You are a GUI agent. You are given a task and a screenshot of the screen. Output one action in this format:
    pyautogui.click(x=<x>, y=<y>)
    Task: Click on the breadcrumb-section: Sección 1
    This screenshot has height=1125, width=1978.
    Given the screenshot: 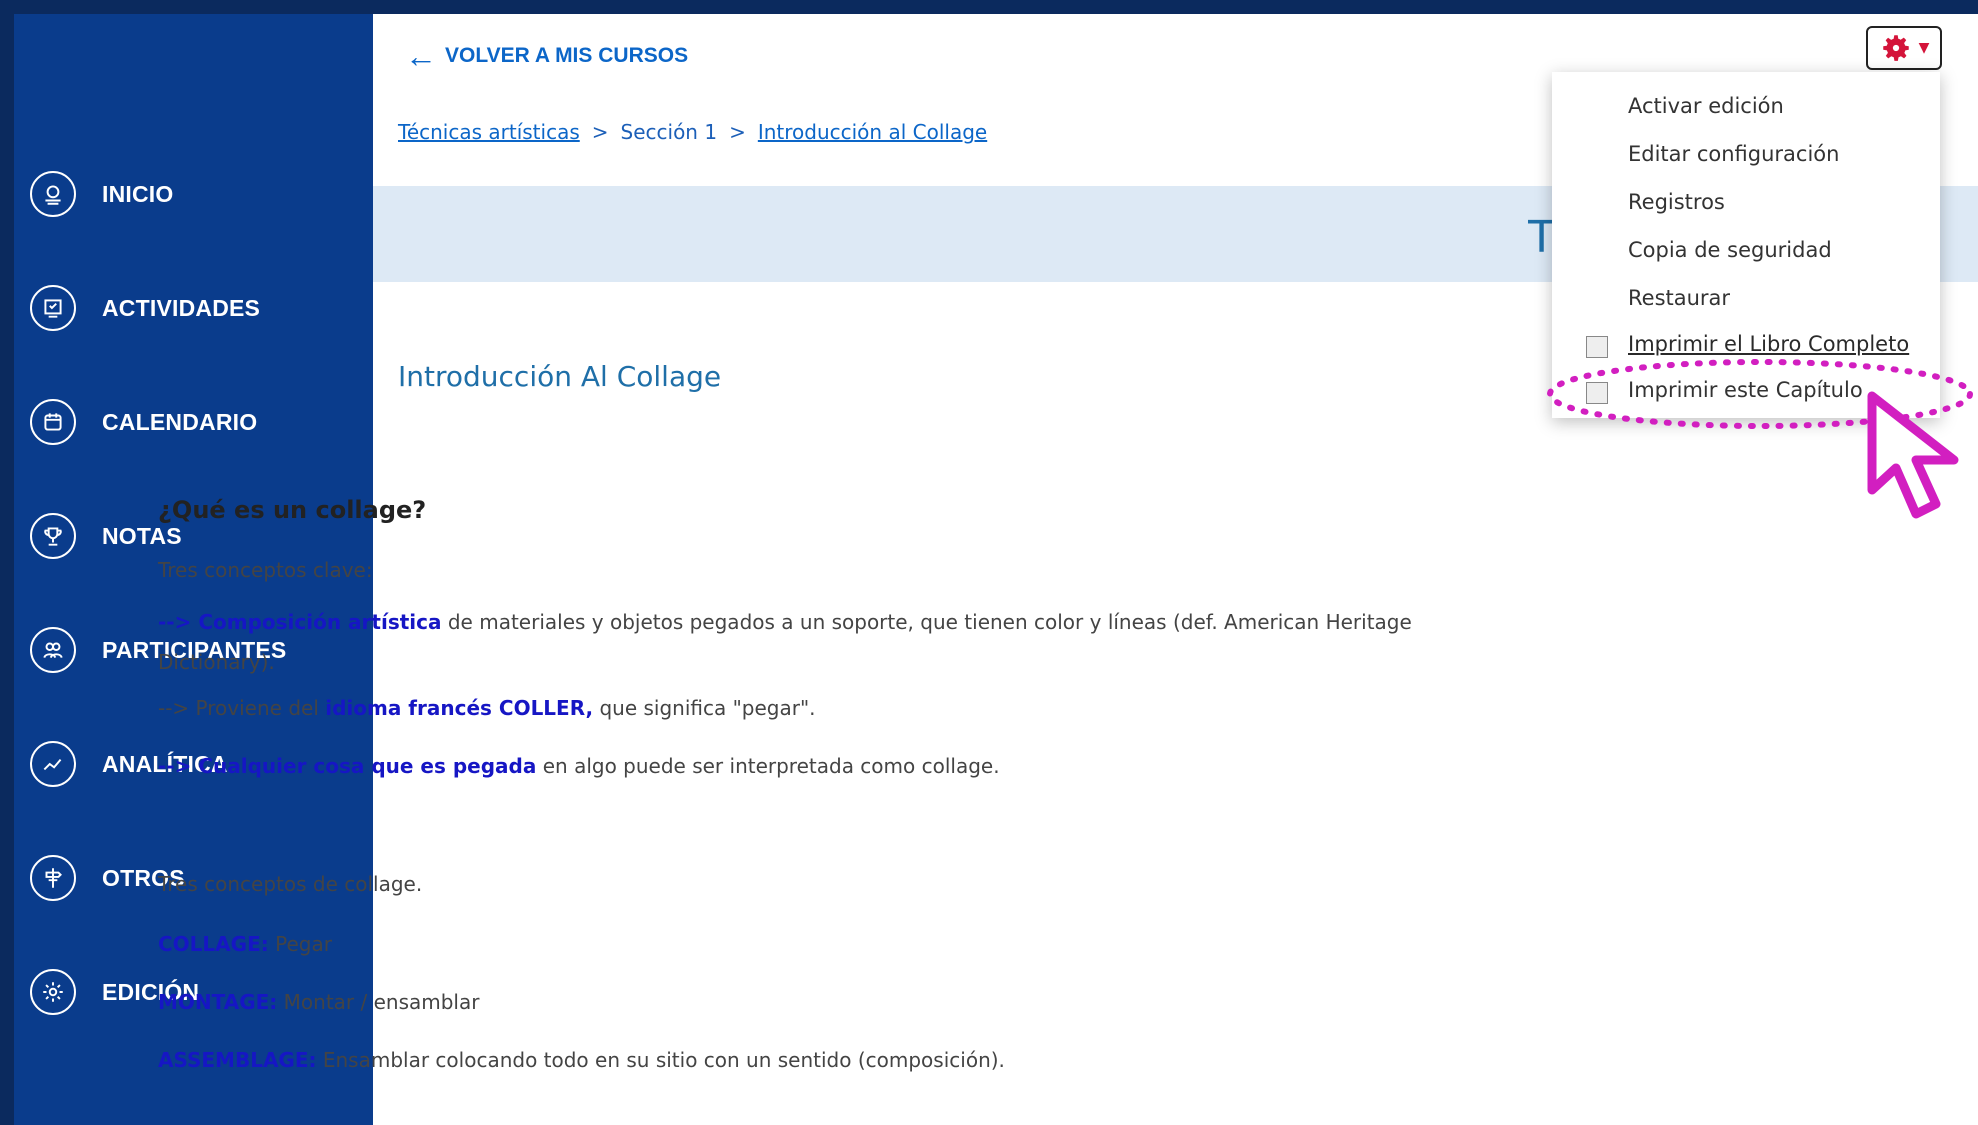 What is the action you would take?
    pyautogui.click(x=669, y=132)
    